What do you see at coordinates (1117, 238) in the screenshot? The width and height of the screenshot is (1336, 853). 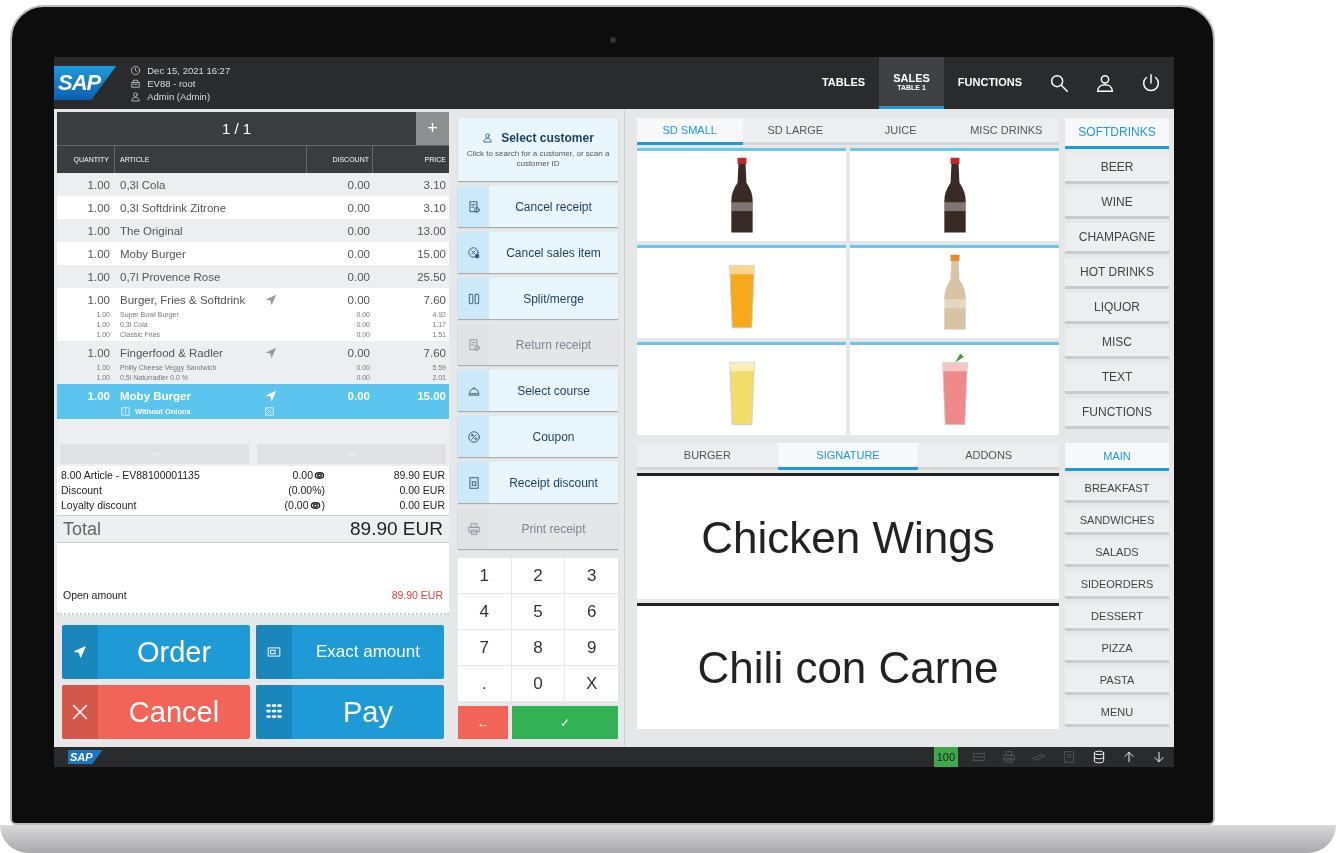 I see `category-button: CHAMPAGNE` at bounding box center [1117, 238].